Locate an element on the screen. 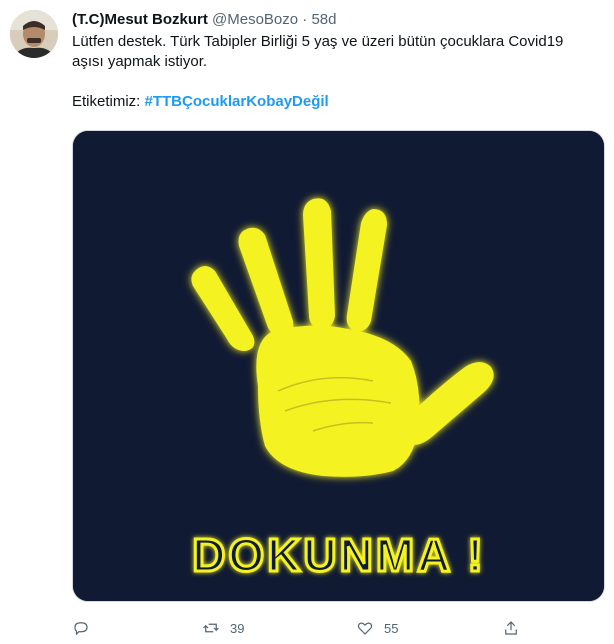 The width and height of the screenshot is (614, 644). user-handle: @MesoBozo is located at coordinates (255, 19).